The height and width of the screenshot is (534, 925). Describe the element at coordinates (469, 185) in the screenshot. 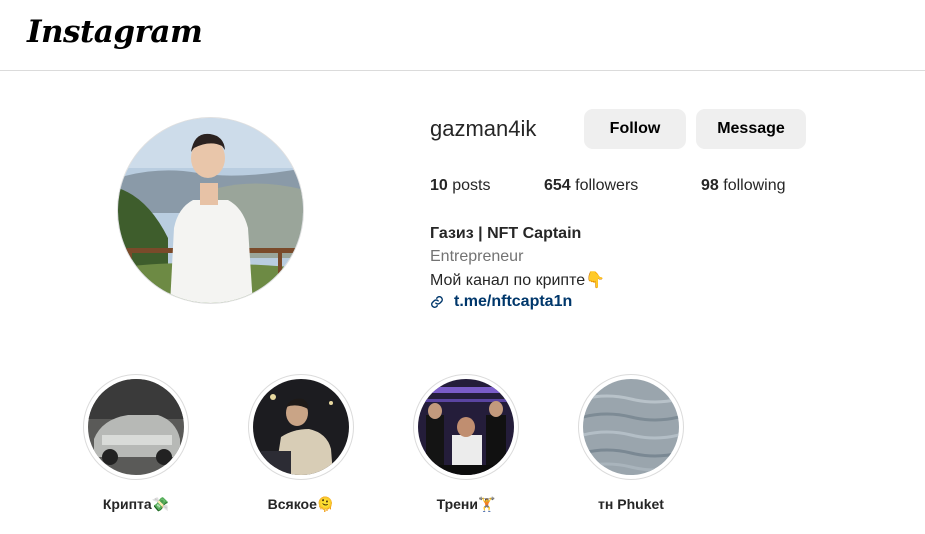

I see `posts-label: posts` at that location.